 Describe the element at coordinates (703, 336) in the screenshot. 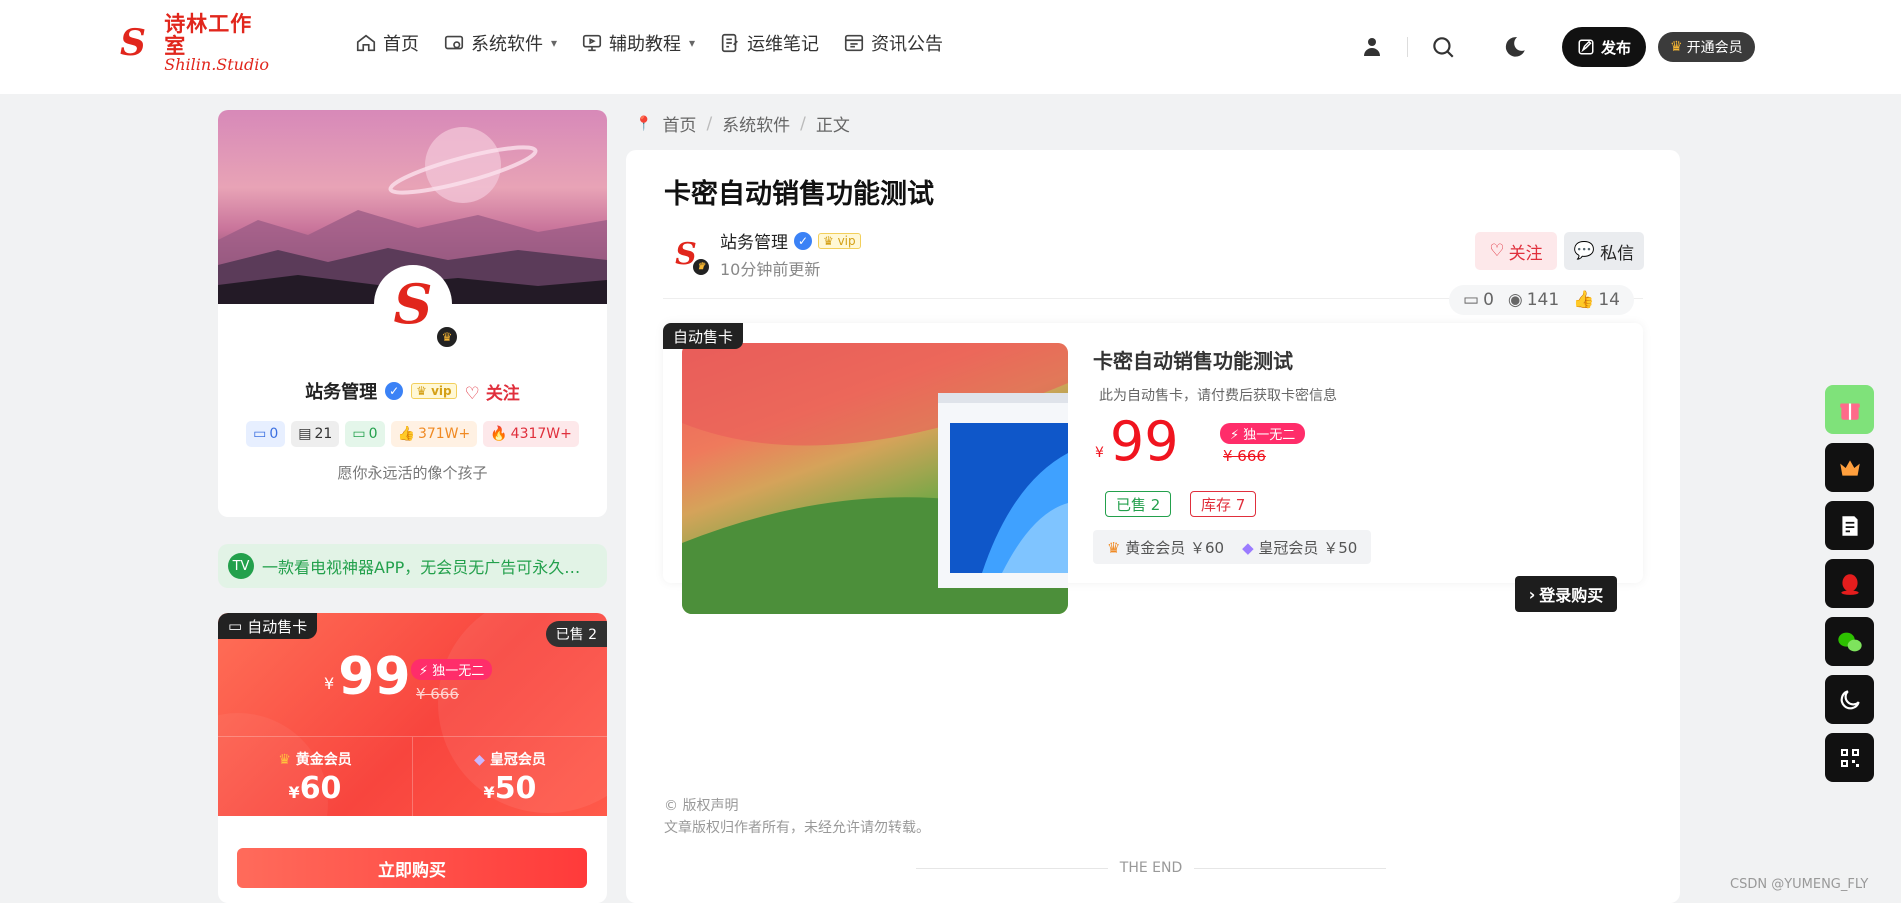

I see `auto-sale-tag: 自动售卡` at that location.